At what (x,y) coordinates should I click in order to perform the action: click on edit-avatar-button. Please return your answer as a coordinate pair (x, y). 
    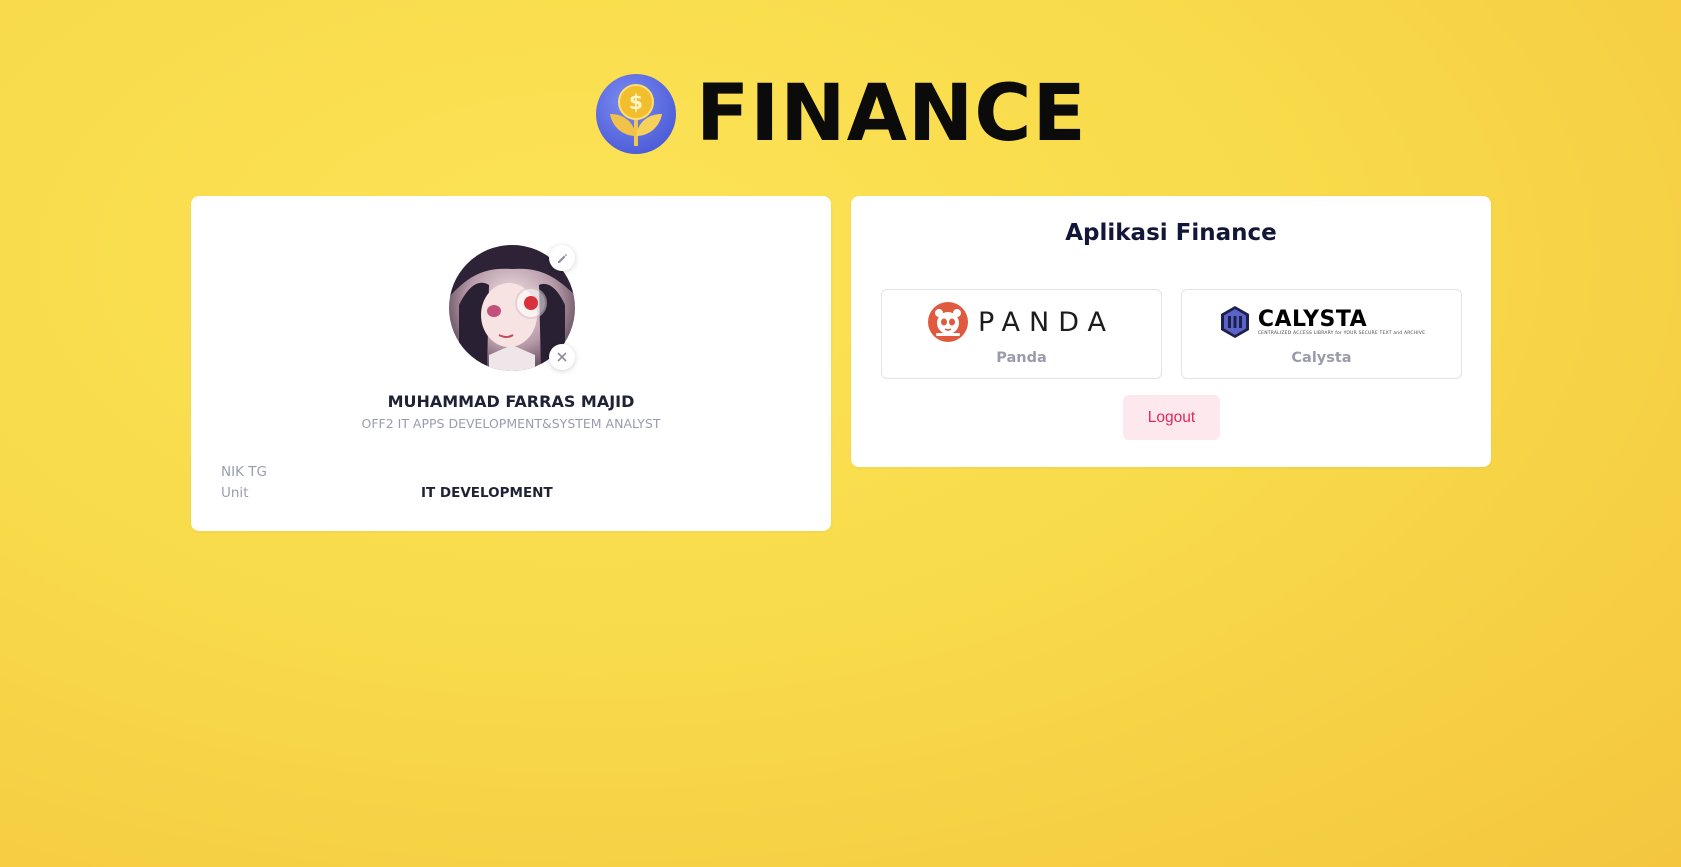
    Looking at the image, I should click on (562, 258).